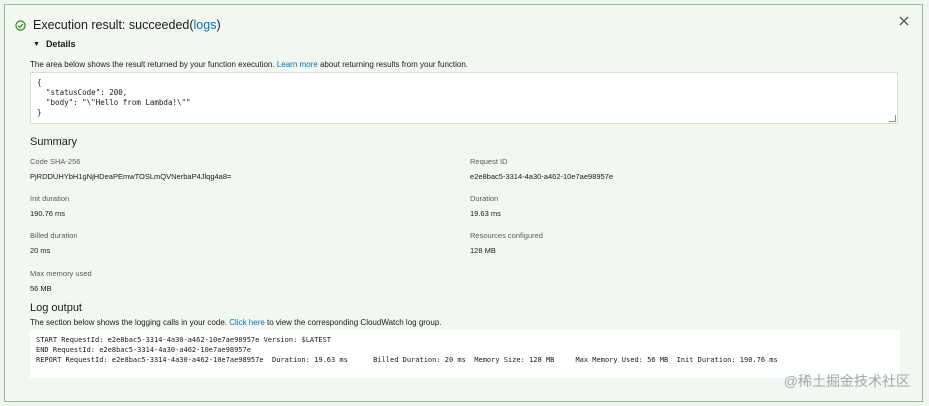  Describe the element at coordinates (297, 64) in the screenshot. I see `learn-more-link: Learn more` at that location.